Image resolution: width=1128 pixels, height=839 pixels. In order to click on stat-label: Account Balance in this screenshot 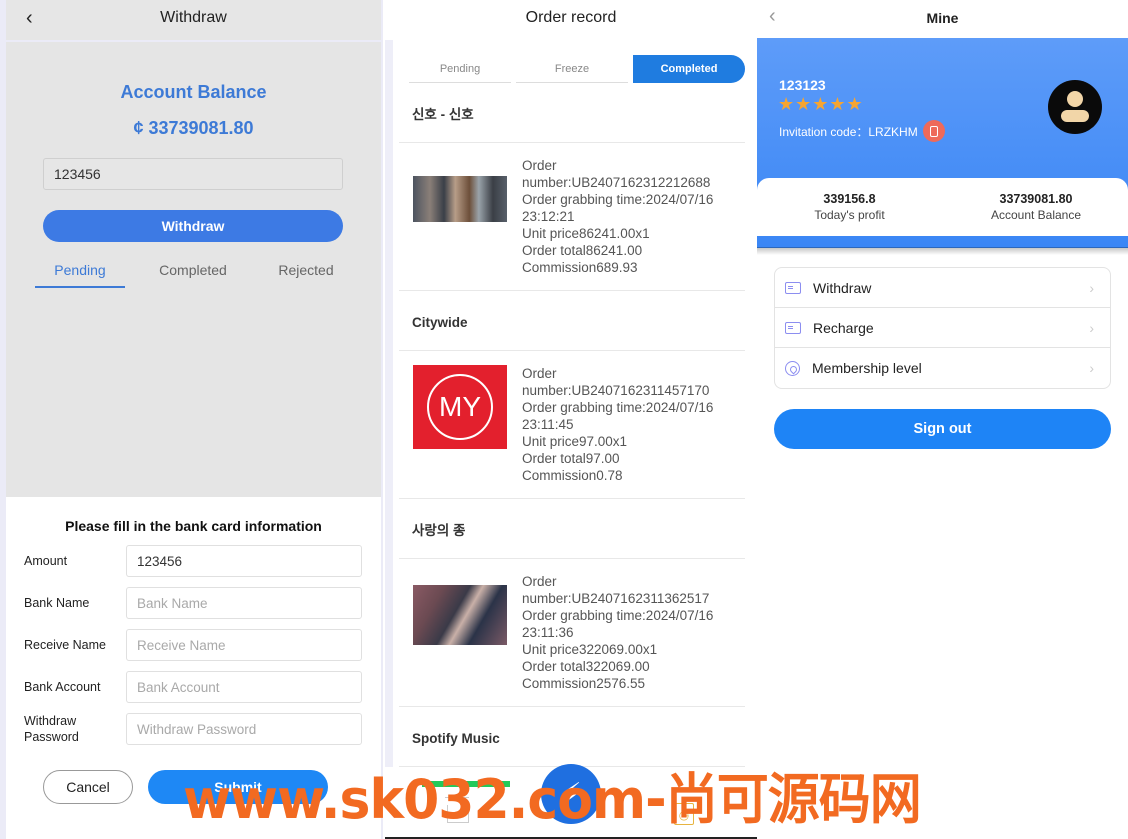, I will do `click(1036, 215)`.